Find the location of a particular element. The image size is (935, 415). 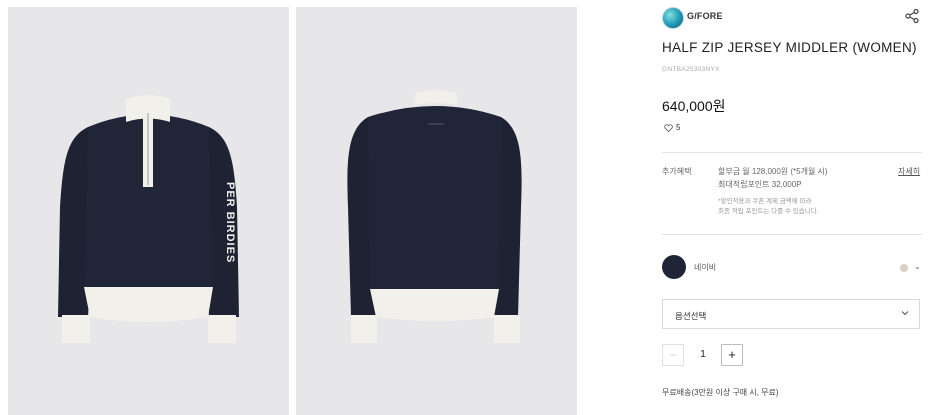

share-icon is located at coordinates (912, 16).